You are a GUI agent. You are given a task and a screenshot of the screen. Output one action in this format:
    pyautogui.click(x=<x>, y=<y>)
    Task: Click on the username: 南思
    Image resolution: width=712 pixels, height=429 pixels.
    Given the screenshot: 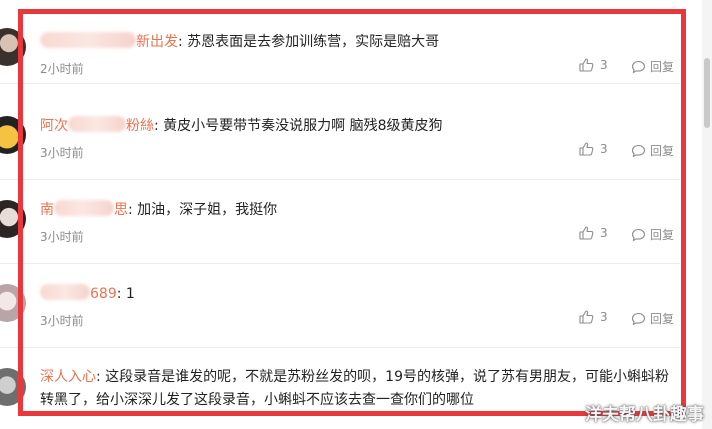 What is the action you would take?
    pyautogui.click(x=84, y=209)
    